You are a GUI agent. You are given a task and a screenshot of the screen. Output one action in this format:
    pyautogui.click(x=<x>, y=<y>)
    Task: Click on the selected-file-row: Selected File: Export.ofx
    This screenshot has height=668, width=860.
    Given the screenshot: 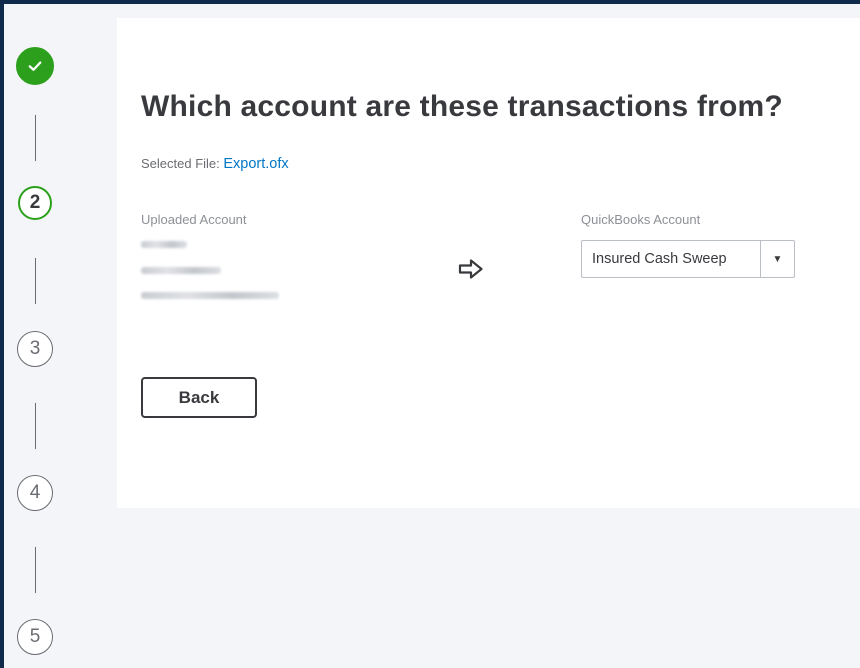 What is the action you would take?
    pyautogui.click(x=215, y=164)
    